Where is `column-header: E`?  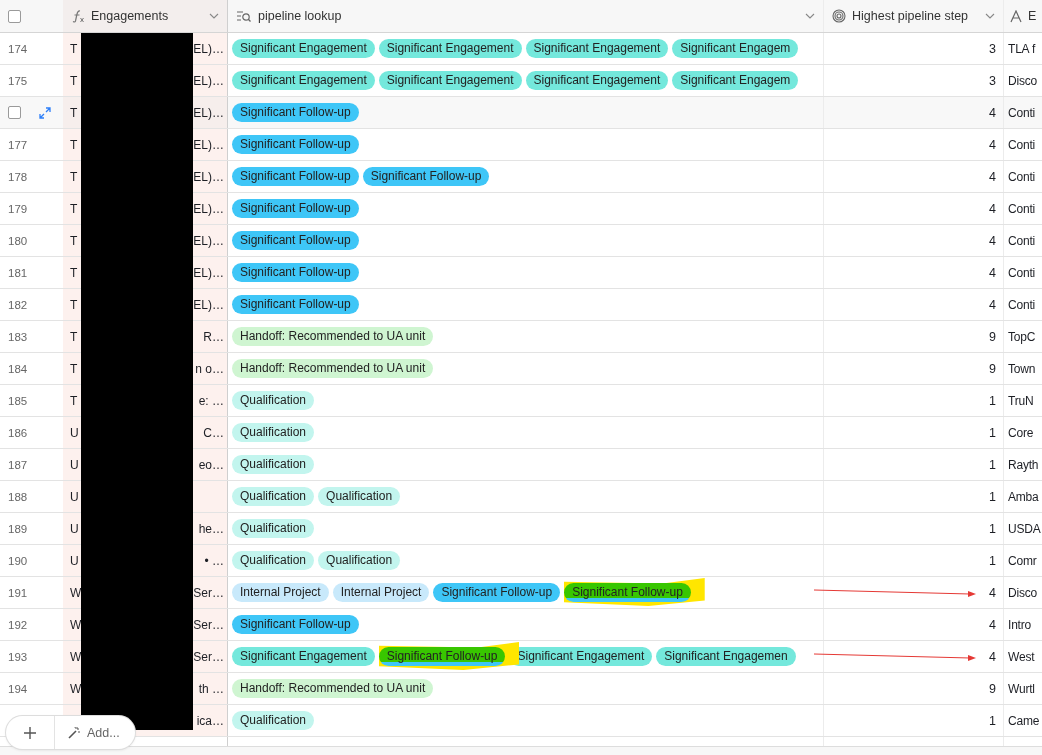 column-header: E is located at coordinates (1022, 16).